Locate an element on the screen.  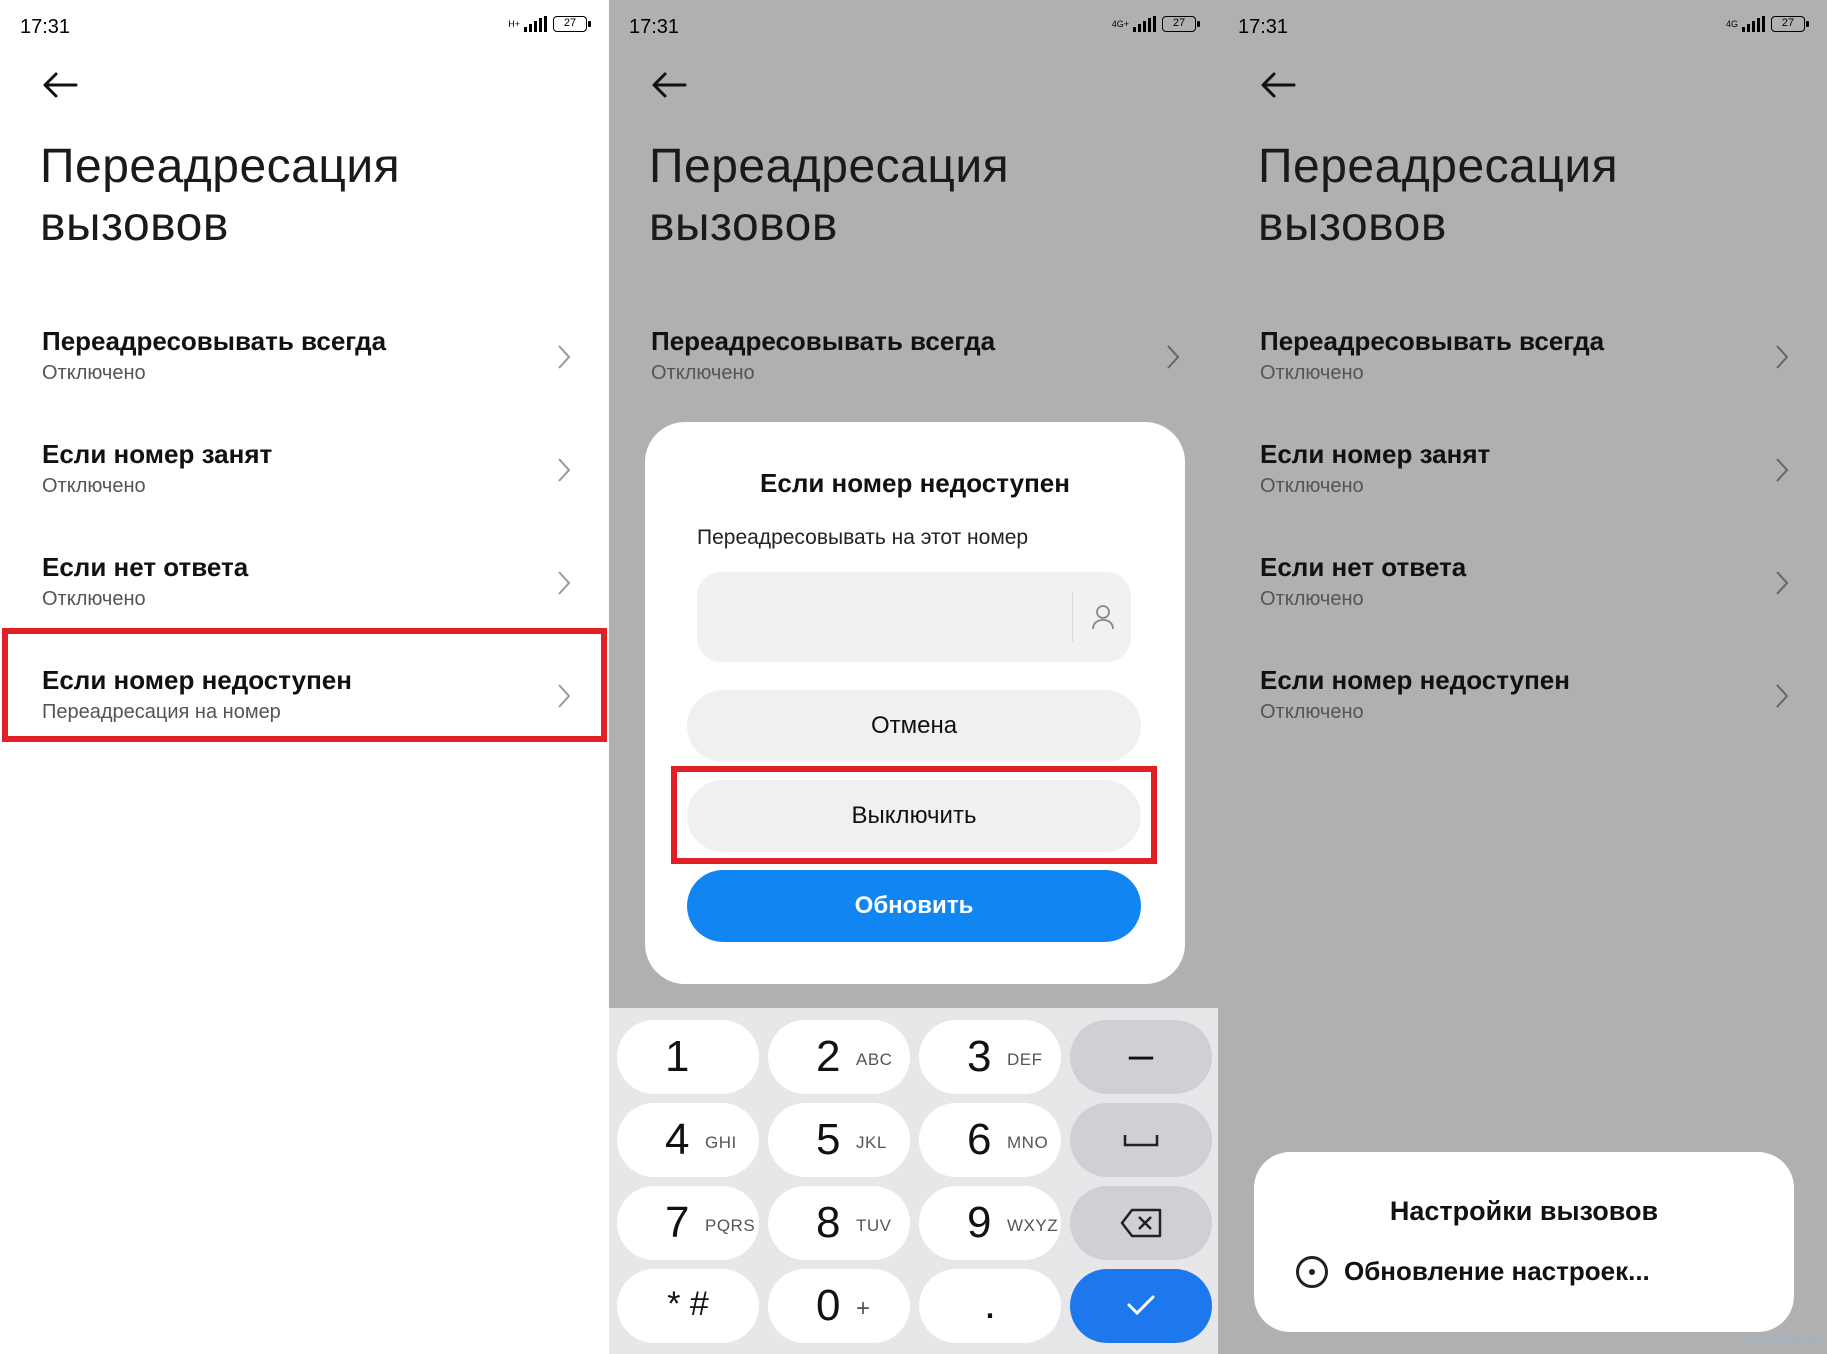
key-6: 6 MNO is located at coordinates (990, 1140).